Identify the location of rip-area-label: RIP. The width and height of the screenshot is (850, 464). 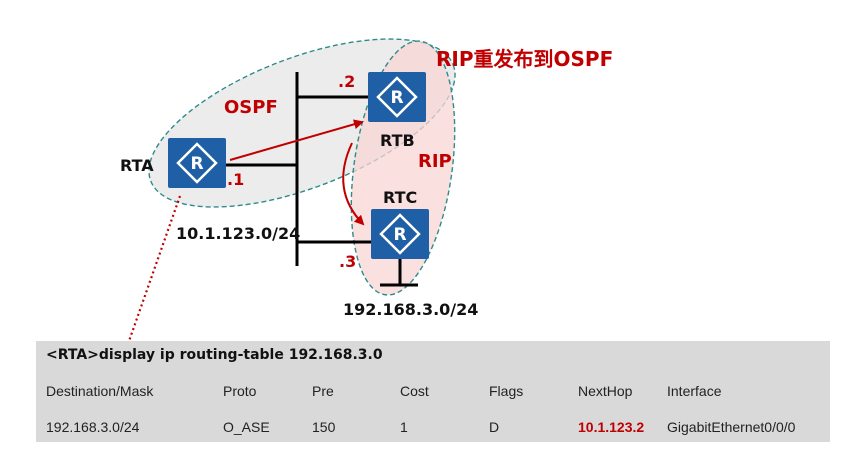
(435, 161).